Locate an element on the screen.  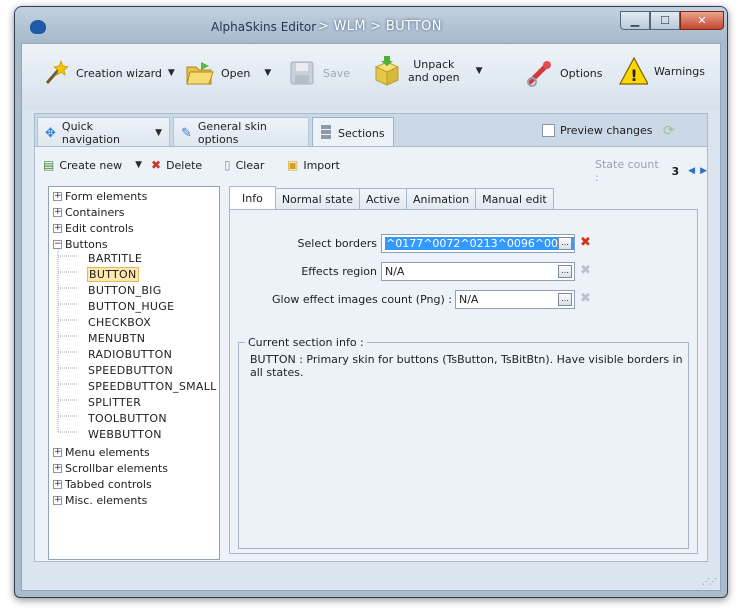
general-skin-options-label: General skin options is located at coordinates (232, 133).